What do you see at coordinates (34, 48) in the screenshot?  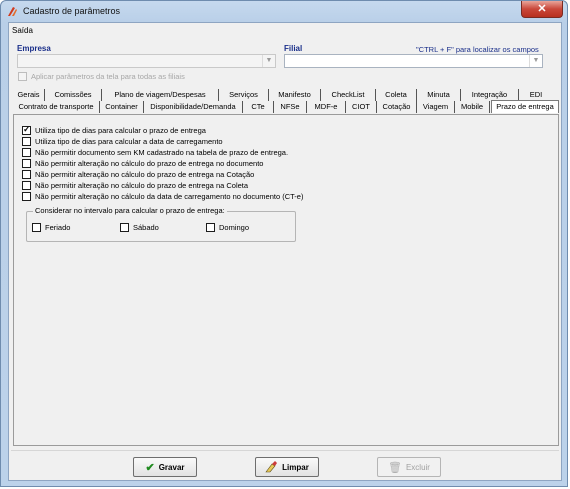 I see `empresa-label: Empresa` at bounding box center [34, 48].